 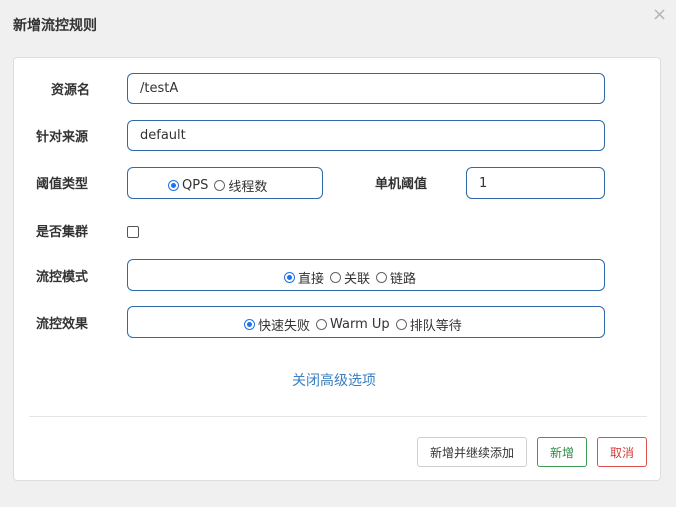 I want to click on control-mode-option-chain: 链路, so click(x=396, y=277).